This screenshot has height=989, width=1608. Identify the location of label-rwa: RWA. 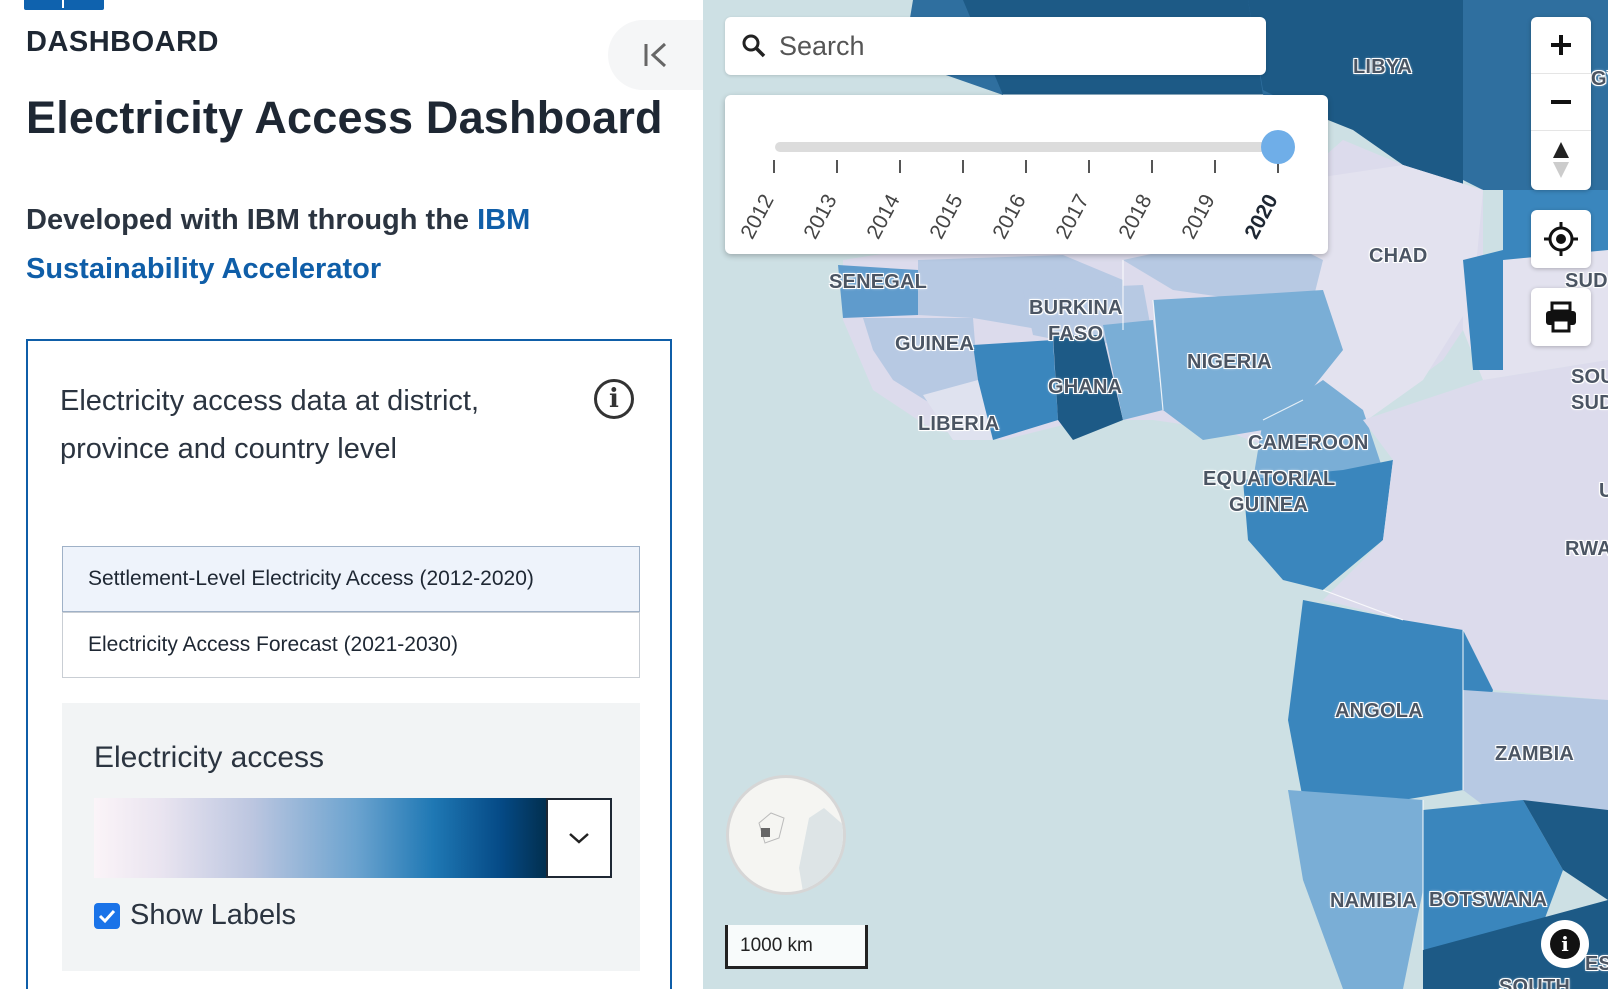
(1586, 549).